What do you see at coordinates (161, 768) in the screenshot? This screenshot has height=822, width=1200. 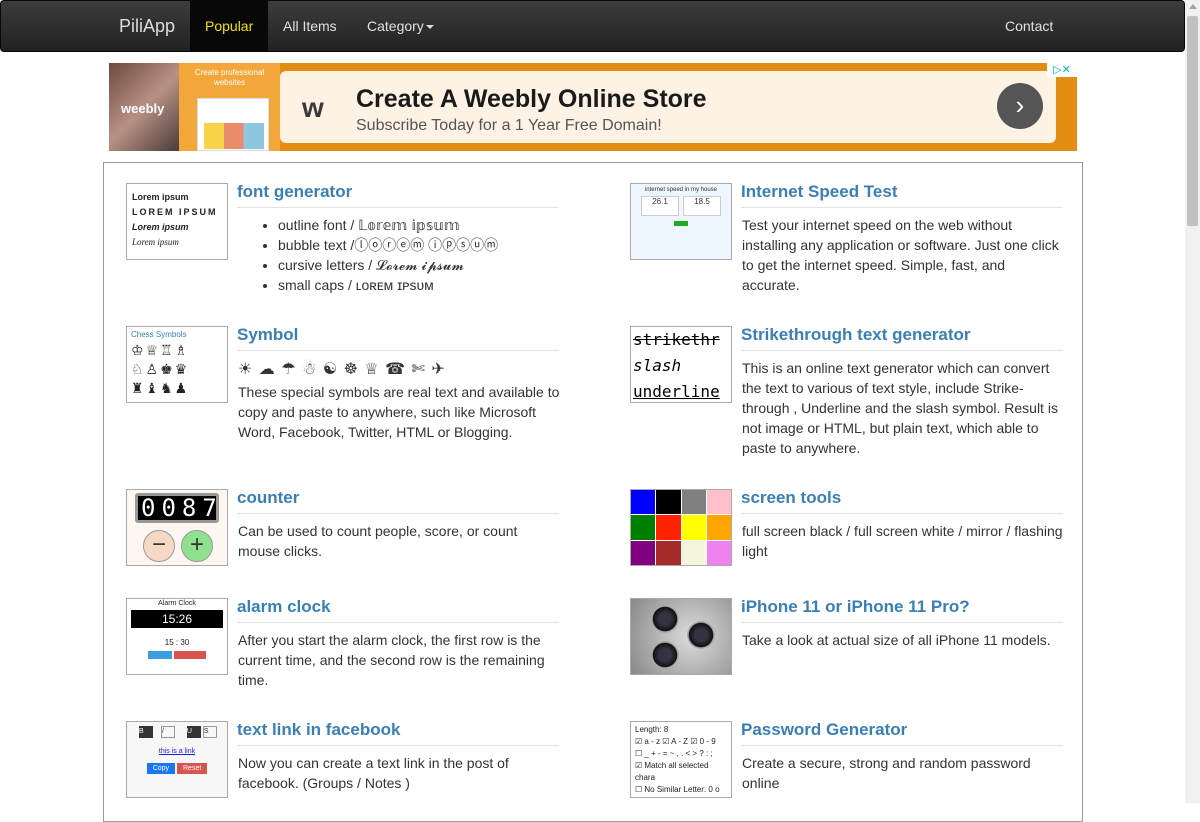 I see `thumb-copy: Copy` at bounding box center [161, 768].